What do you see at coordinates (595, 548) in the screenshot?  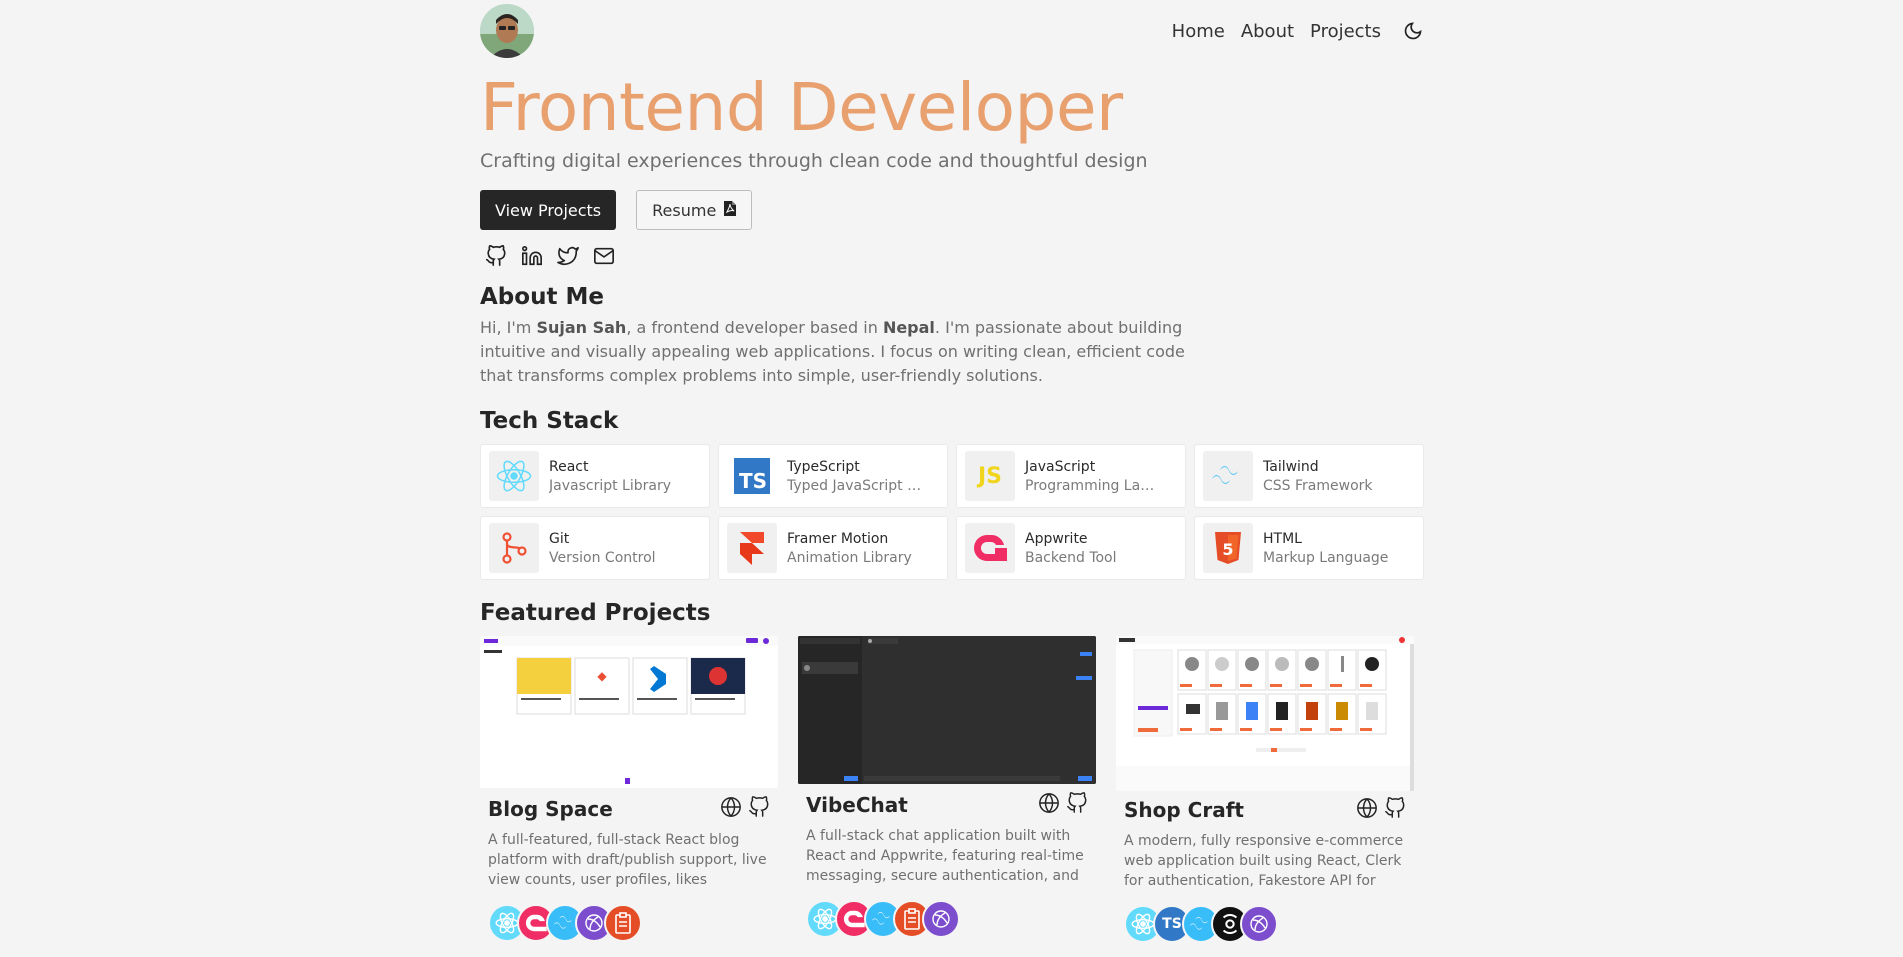 I see `tech-card-git: Git Version Control` at bounding box center [595, 548].